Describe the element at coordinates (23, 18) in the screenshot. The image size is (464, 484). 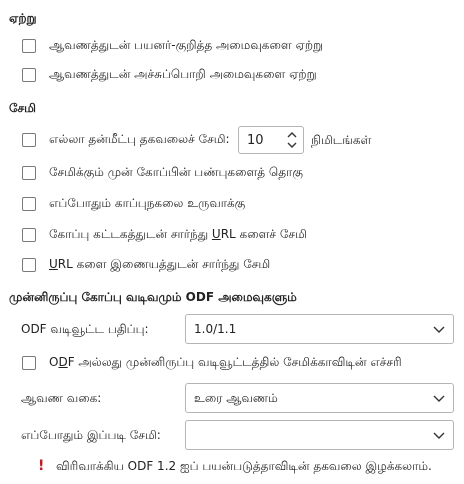
I see `load-section-title: ஏற்று` at that location.